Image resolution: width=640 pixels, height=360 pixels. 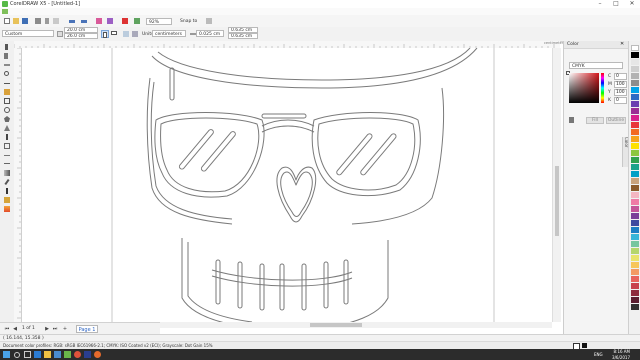 What do you see at coordinates (336, 325) in the screenshot?
I see `horizontal-scroll-thumb` at bounding box center [336, 325].